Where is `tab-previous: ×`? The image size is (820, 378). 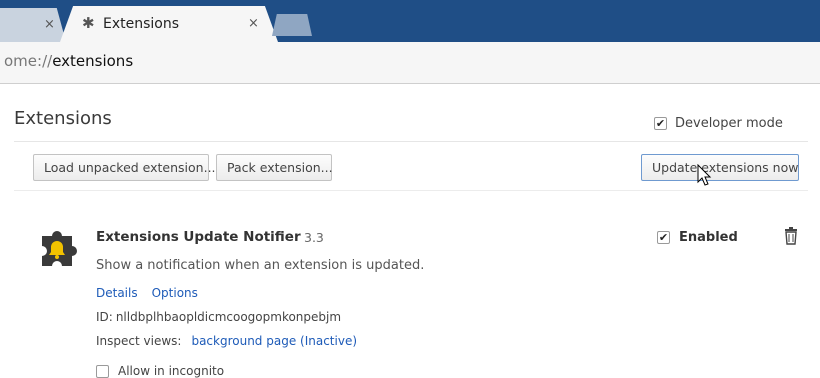 tab-previous: × is located at coordinates (33, 25).